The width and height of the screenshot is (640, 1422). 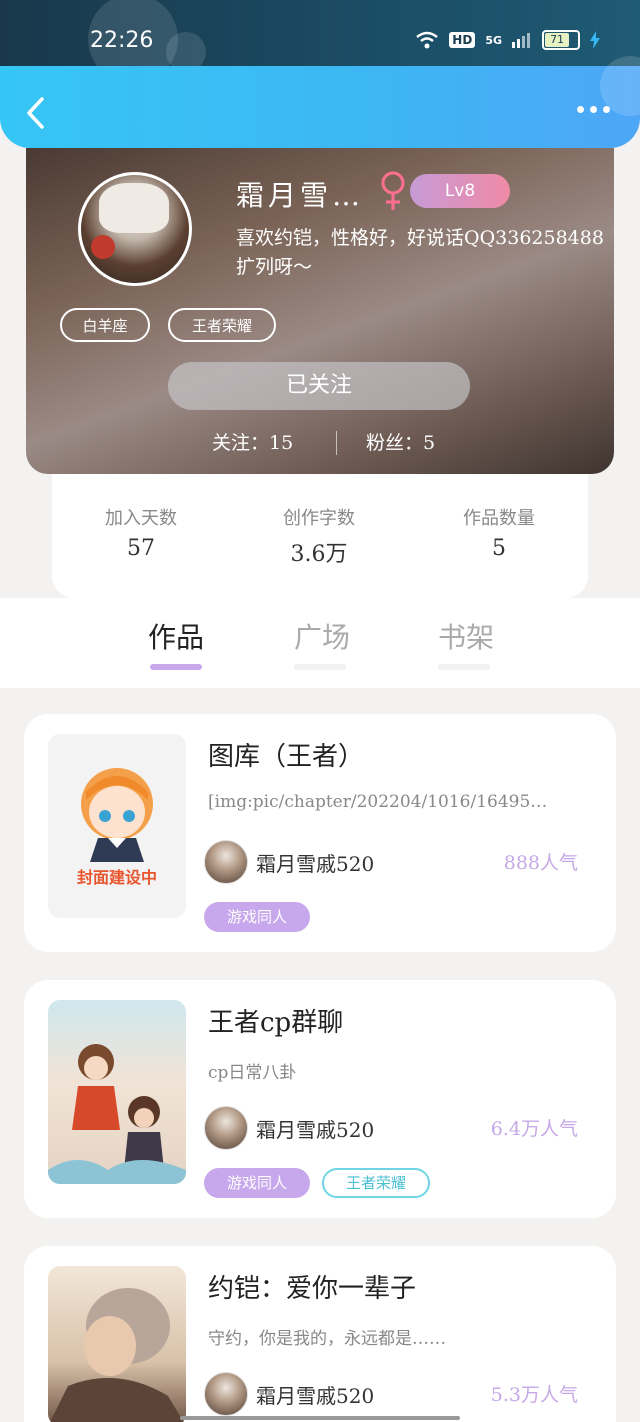 I want to click on summary-value: 57, so click(x=141, y=548).